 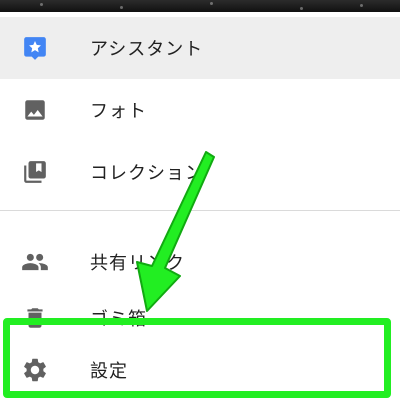 I want to click on menu-item-label: フォト, so click(x=118, y=111).